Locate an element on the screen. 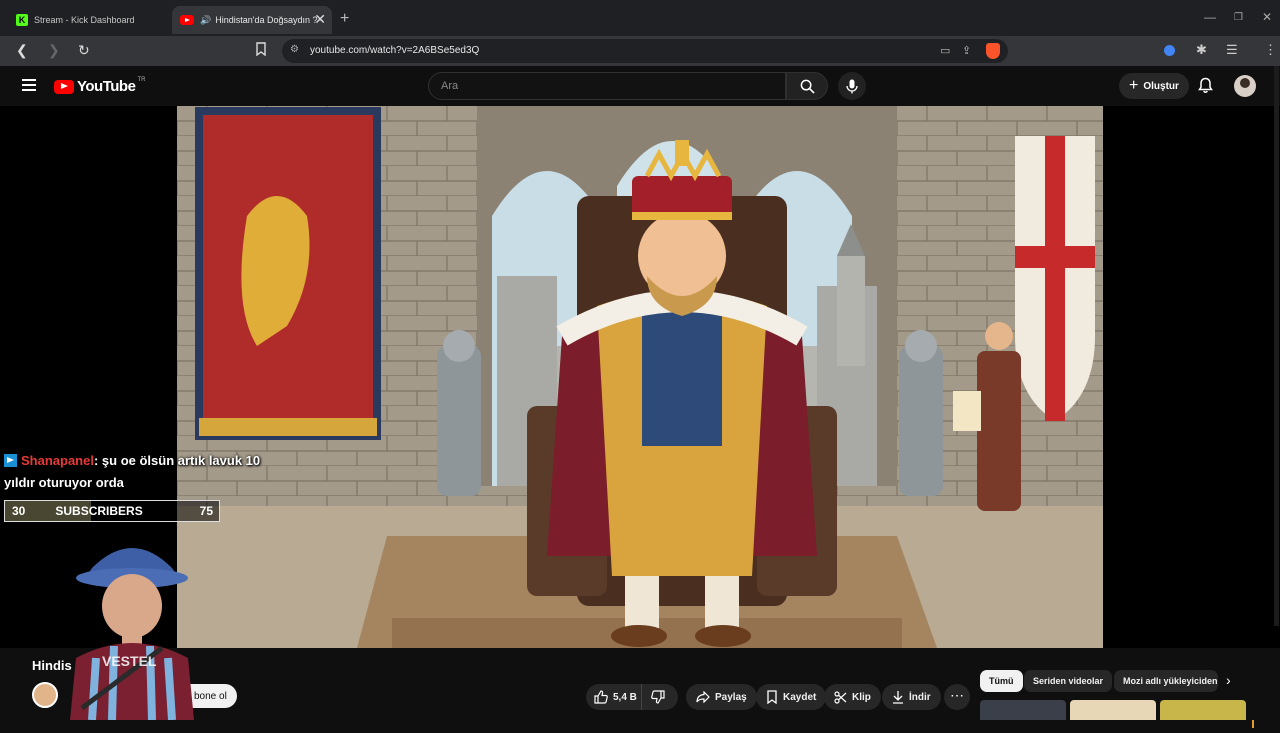 This screenshot has height=733, width=1280. search-box is located at coordinates (607, 86).